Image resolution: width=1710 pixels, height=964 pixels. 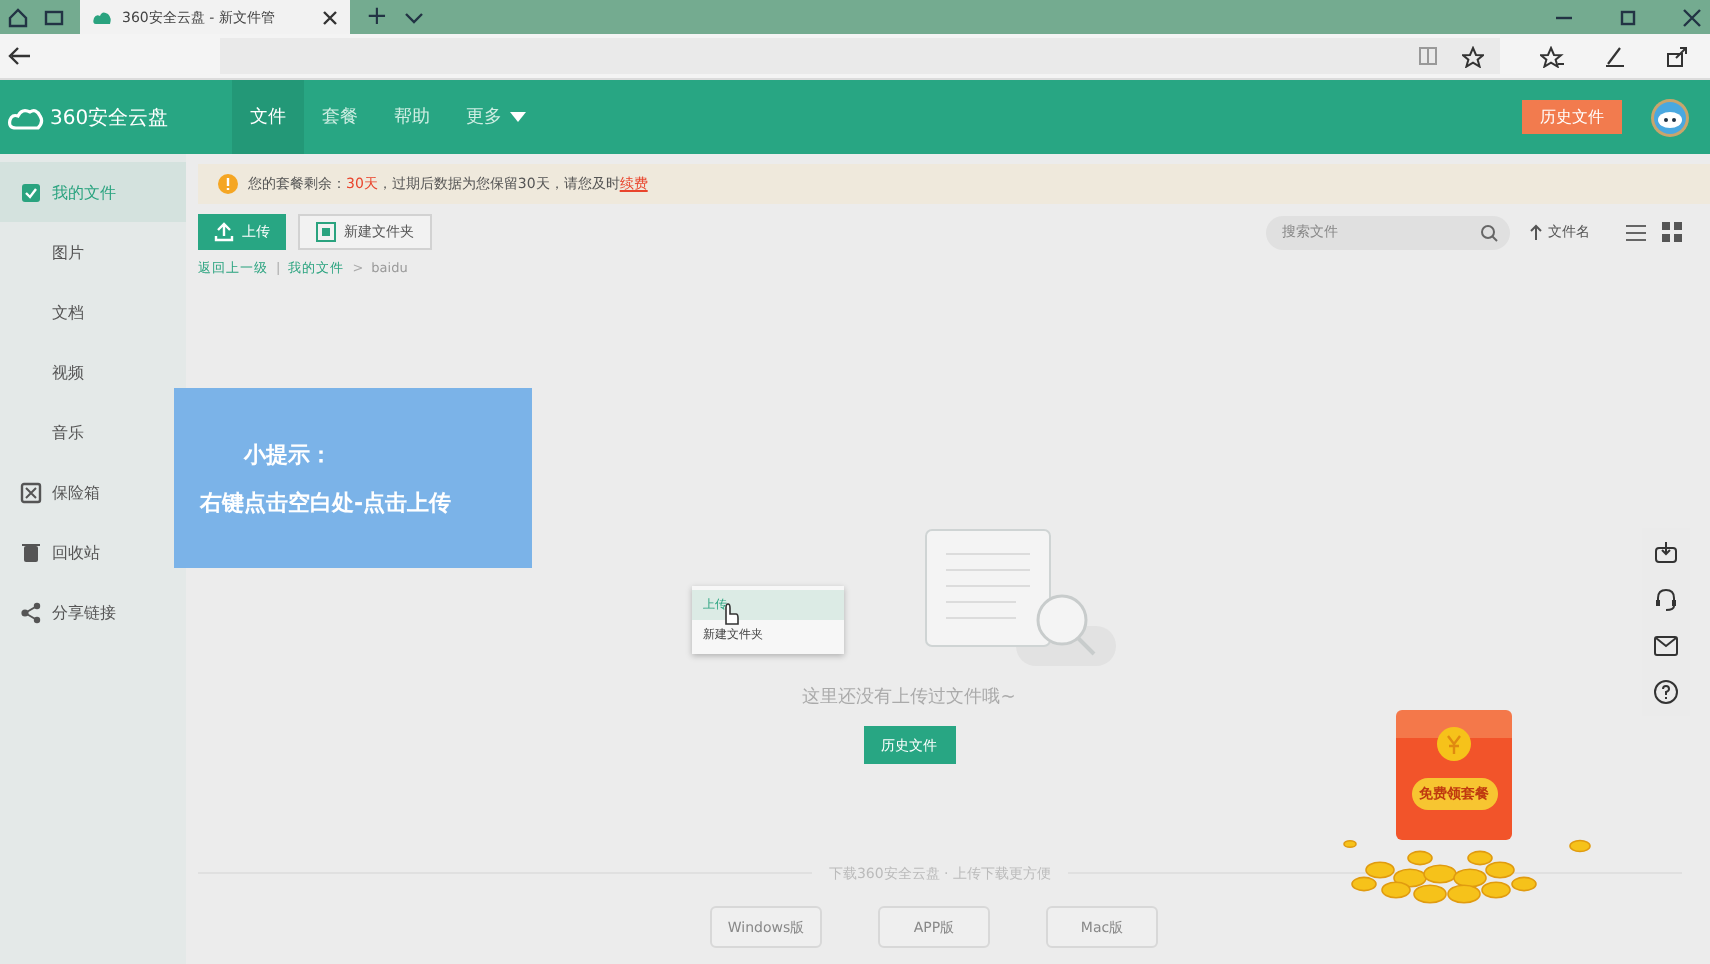 I want to click on sidebar-item: 我的文件, so click(x=93, y=192).